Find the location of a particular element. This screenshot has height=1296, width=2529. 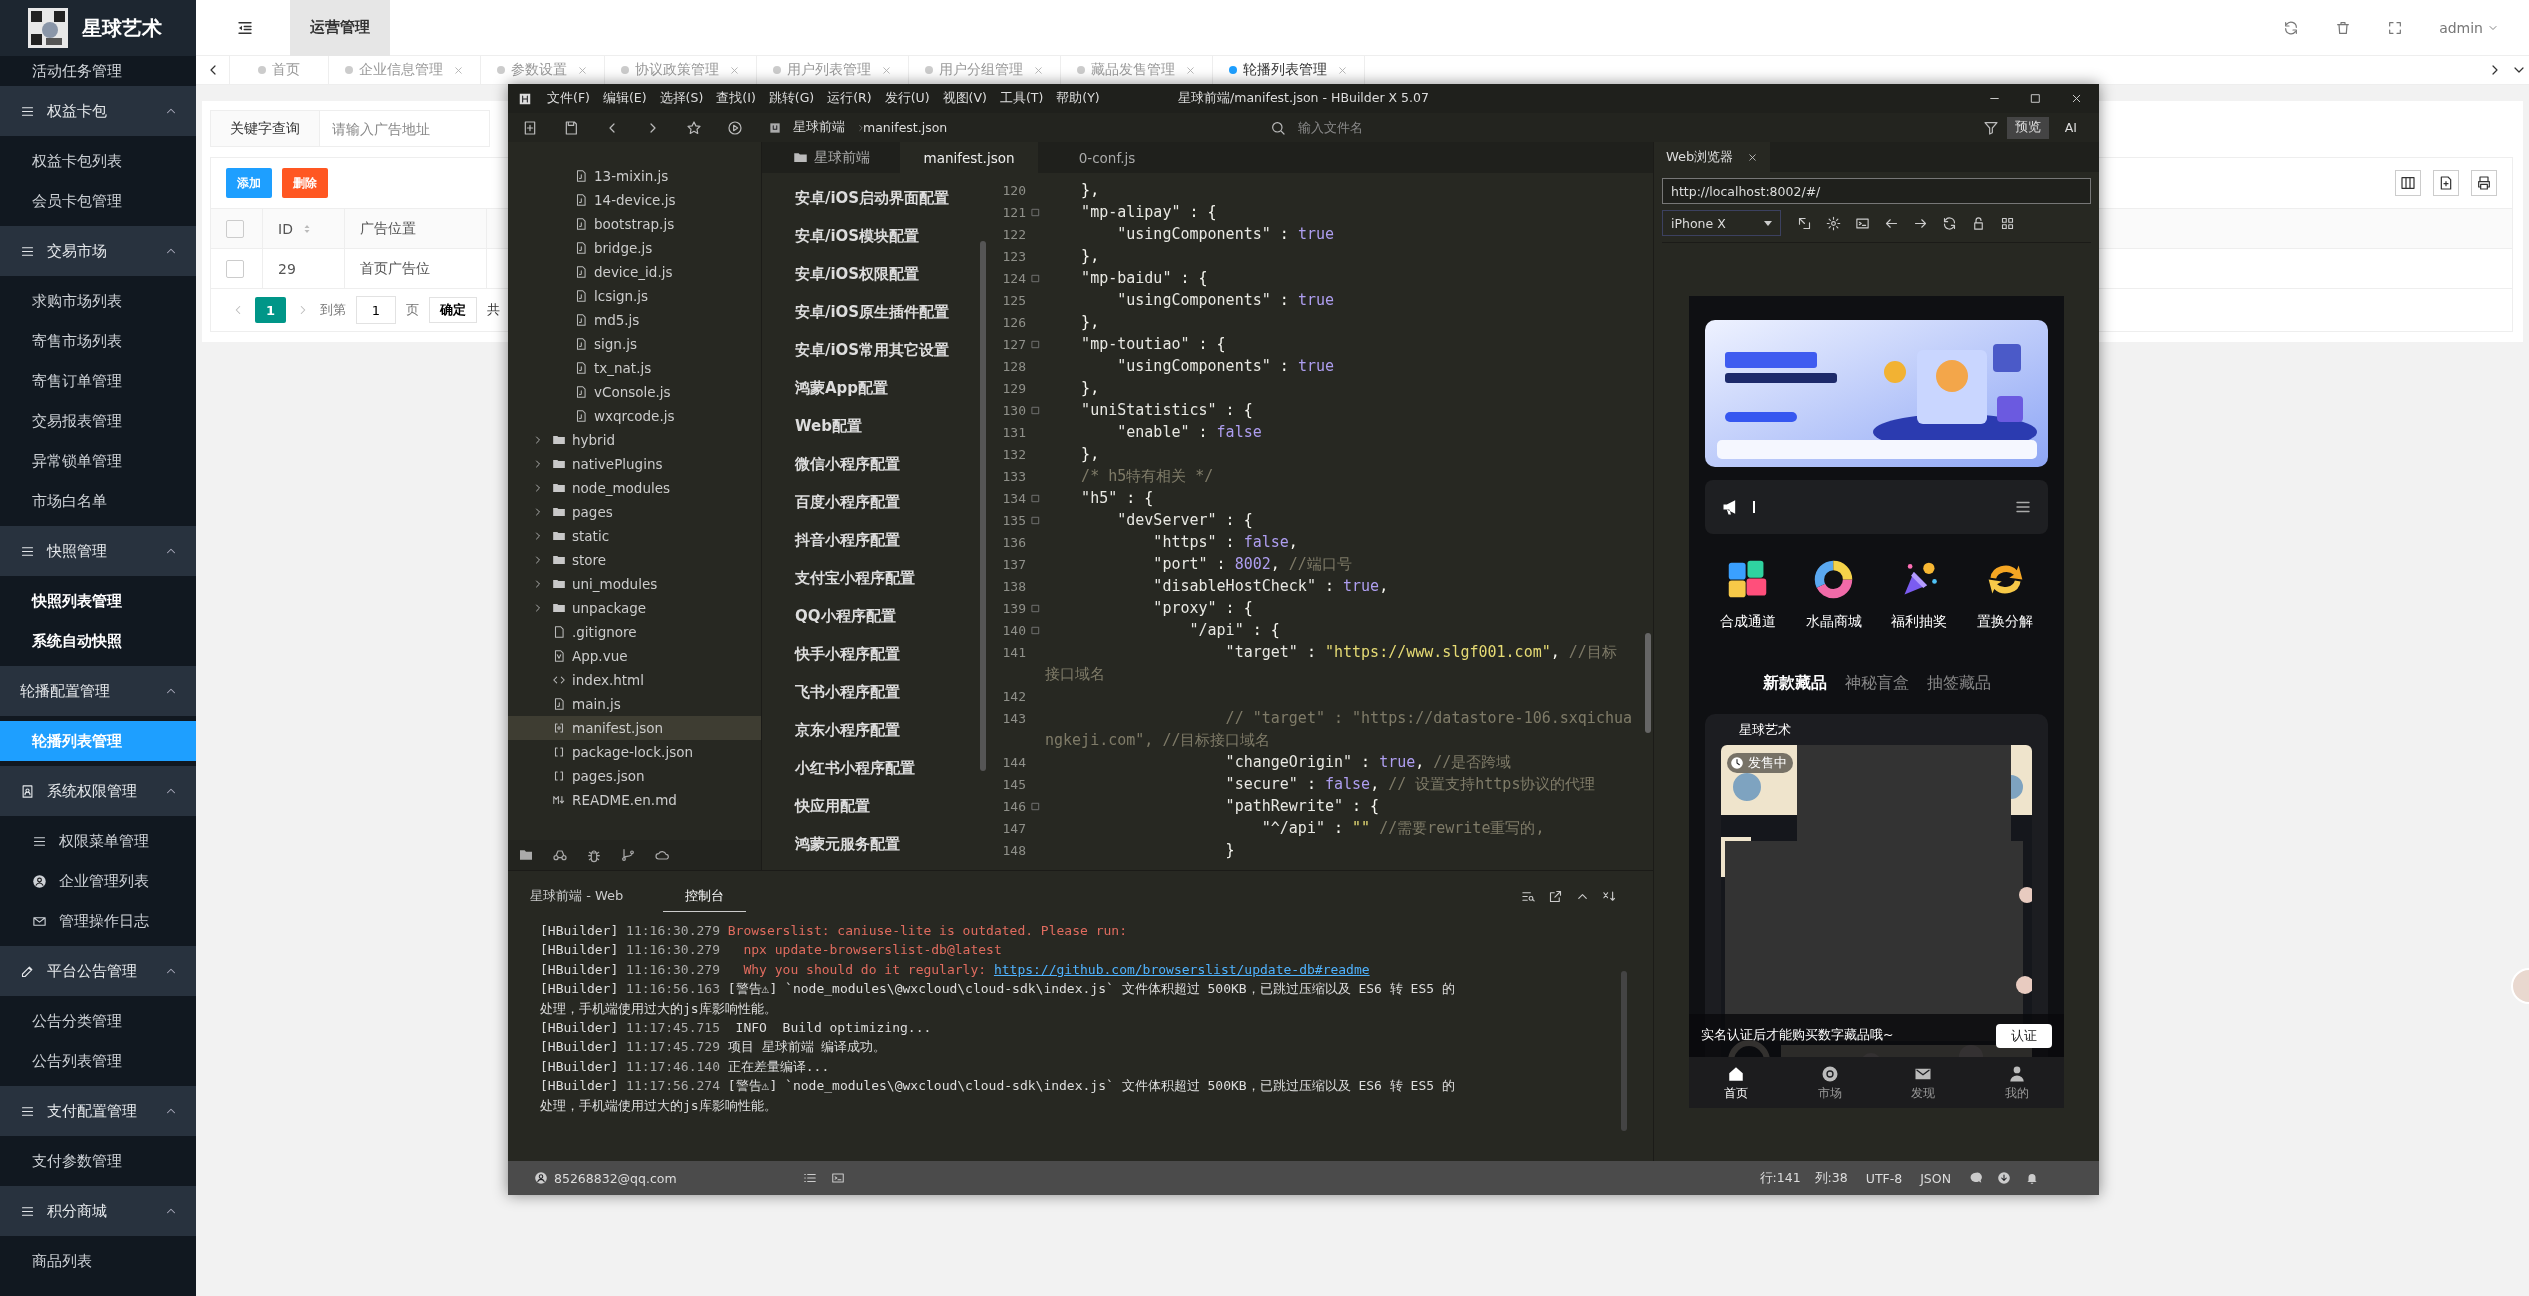

category-tab: 神秘盲盒 is located at coordinates (1876, 683).